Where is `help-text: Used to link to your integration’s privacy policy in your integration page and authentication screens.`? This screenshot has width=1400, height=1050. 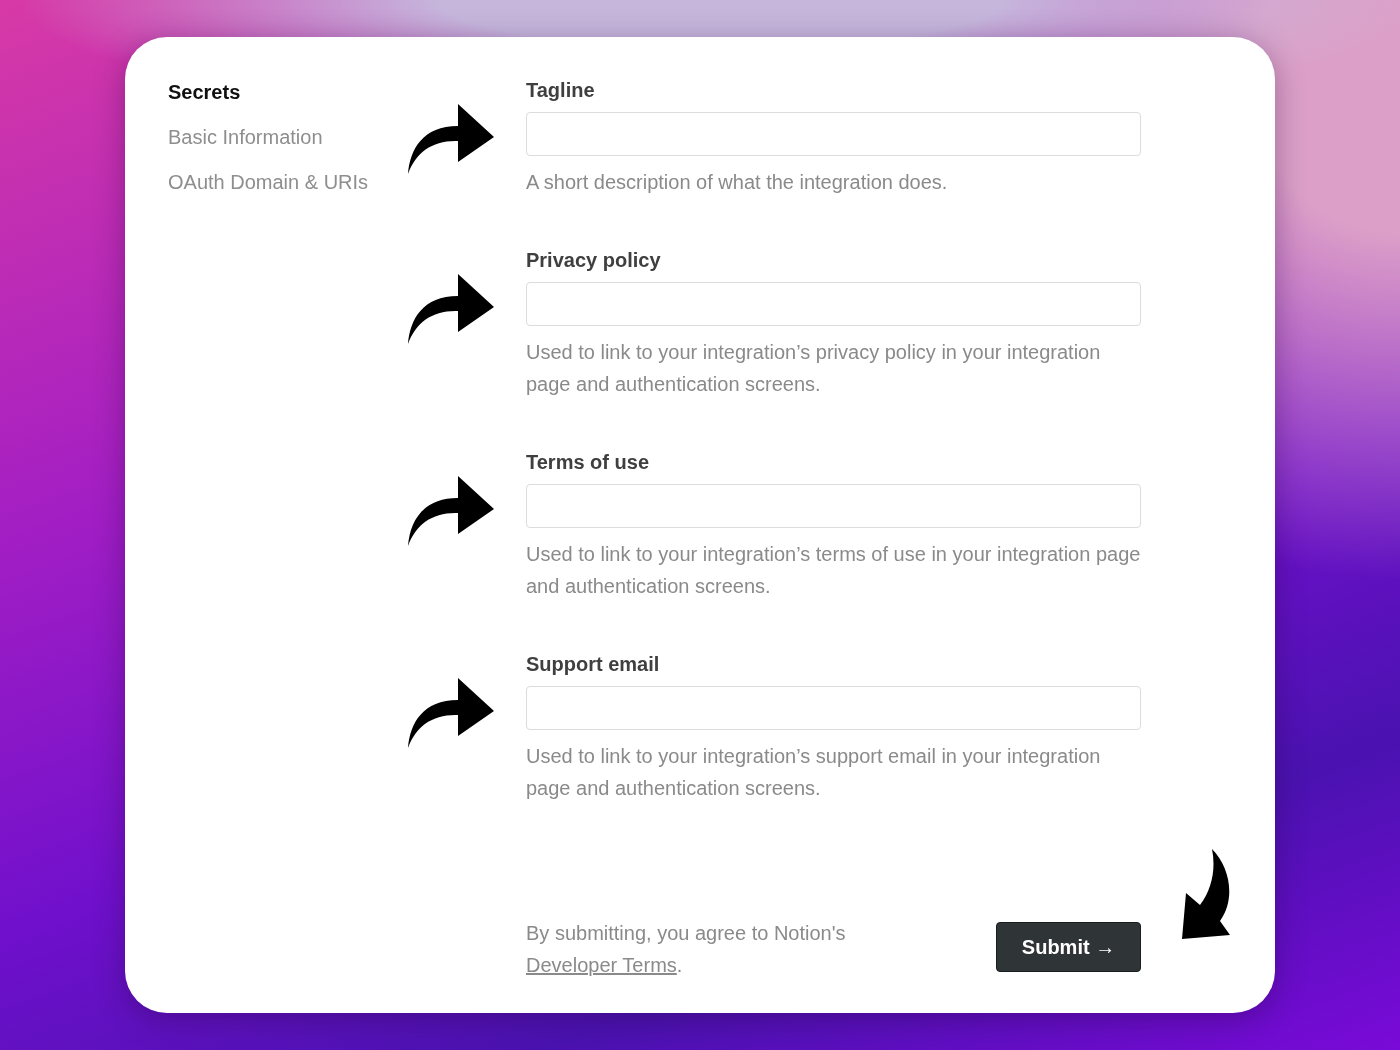 help-text: Used to link to your integration’s privacy policy in your integration page and authentication screens. is located at coordinates (814, 368).